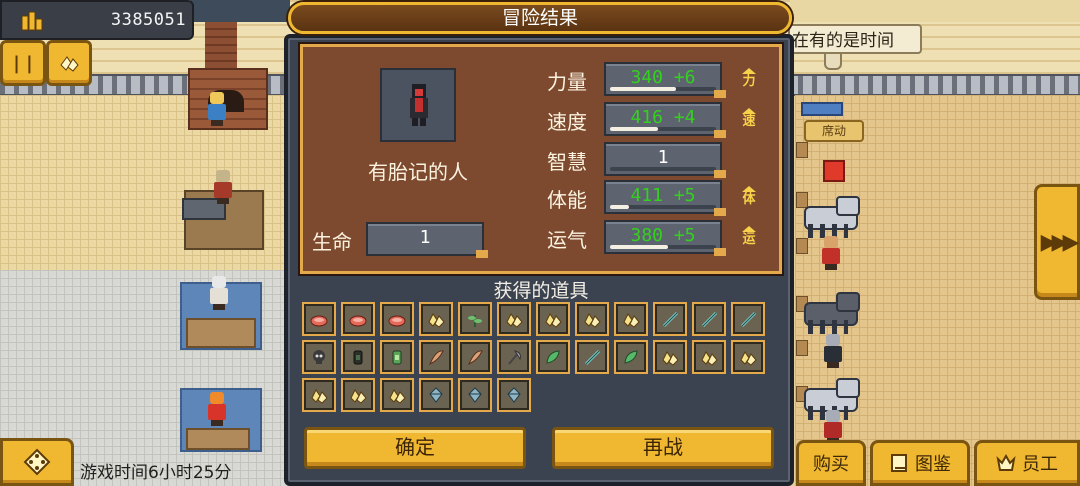  I want to click on encyclopedia-label: 图鉴, so click(933, 464).